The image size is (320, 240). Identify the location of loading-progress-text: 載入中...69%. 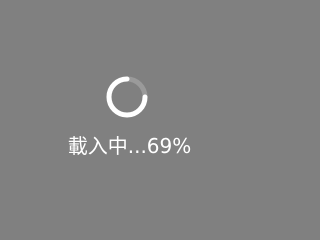
(129, 146).